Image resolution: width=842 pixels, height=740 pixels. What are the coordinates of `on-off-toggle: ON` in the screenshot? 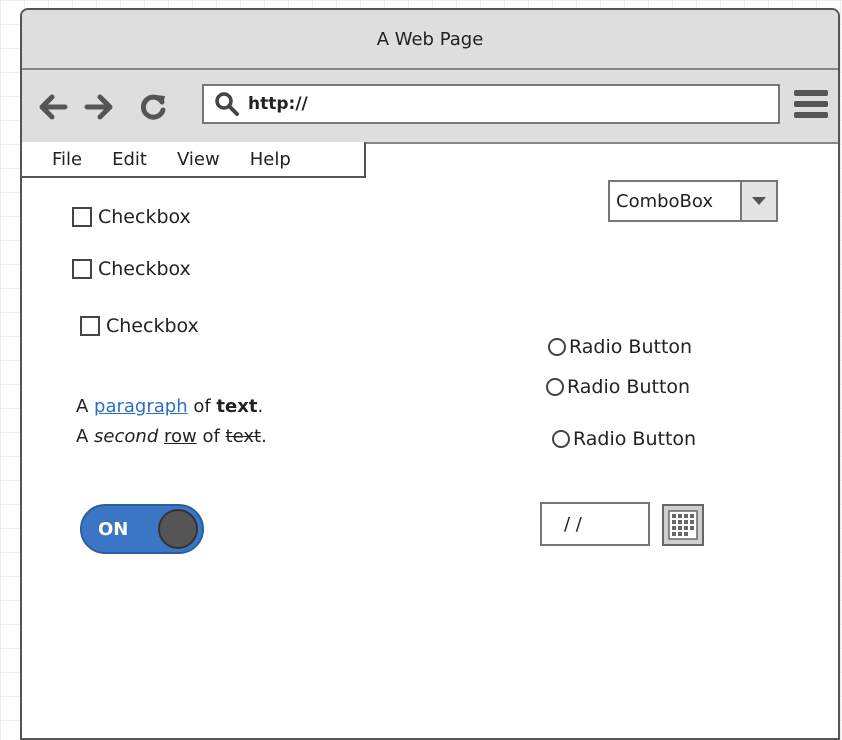 It's located at (142, 529).